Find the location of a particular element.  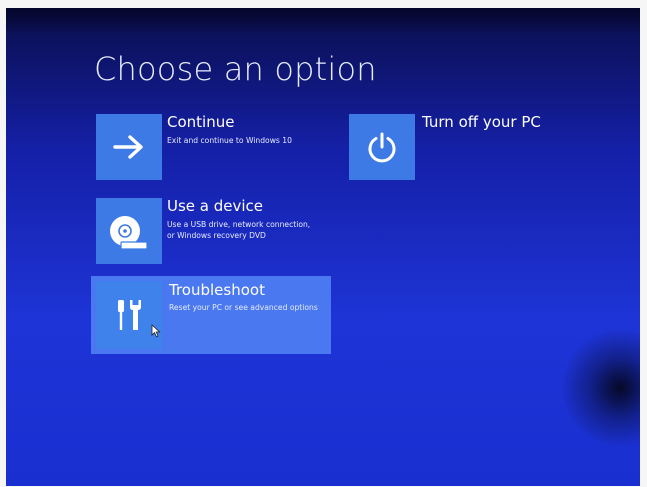

use-device-tile is located at coordinates (129, 231).